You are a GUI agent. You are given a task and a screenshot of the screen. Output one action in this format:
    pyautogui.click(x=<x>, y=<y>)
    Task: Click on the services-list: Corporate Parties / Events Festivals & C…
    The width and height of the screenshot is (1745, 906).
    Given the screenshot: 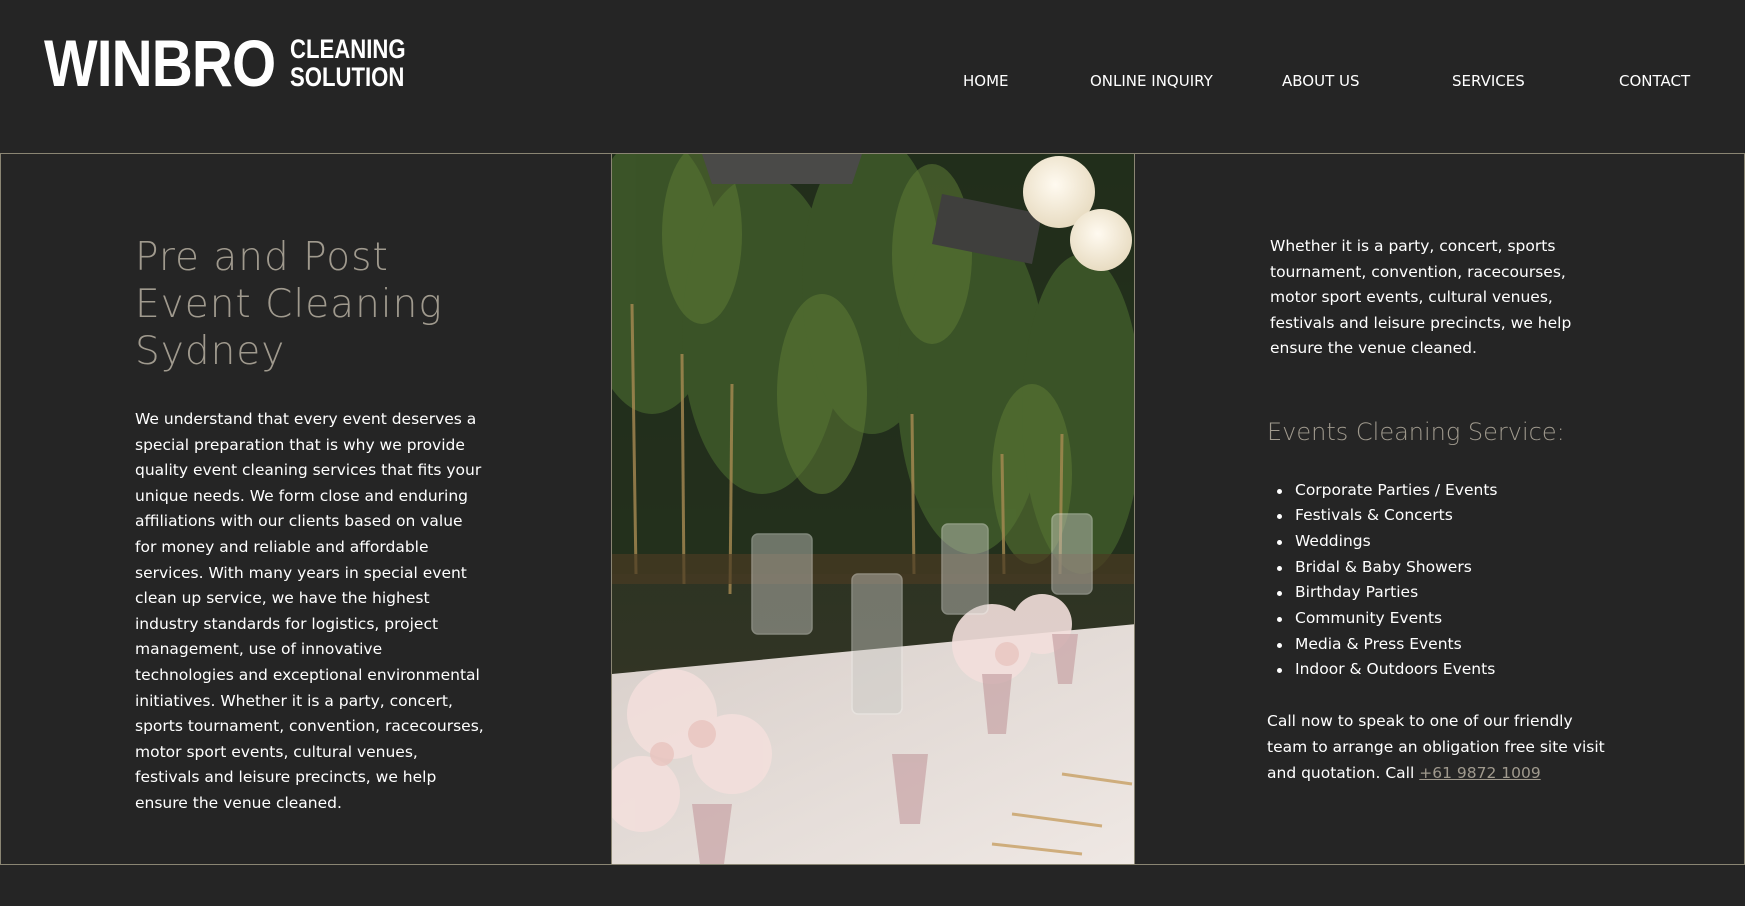 What is the action you would take?
    pyautogui.click(x=1442, y=581)
    